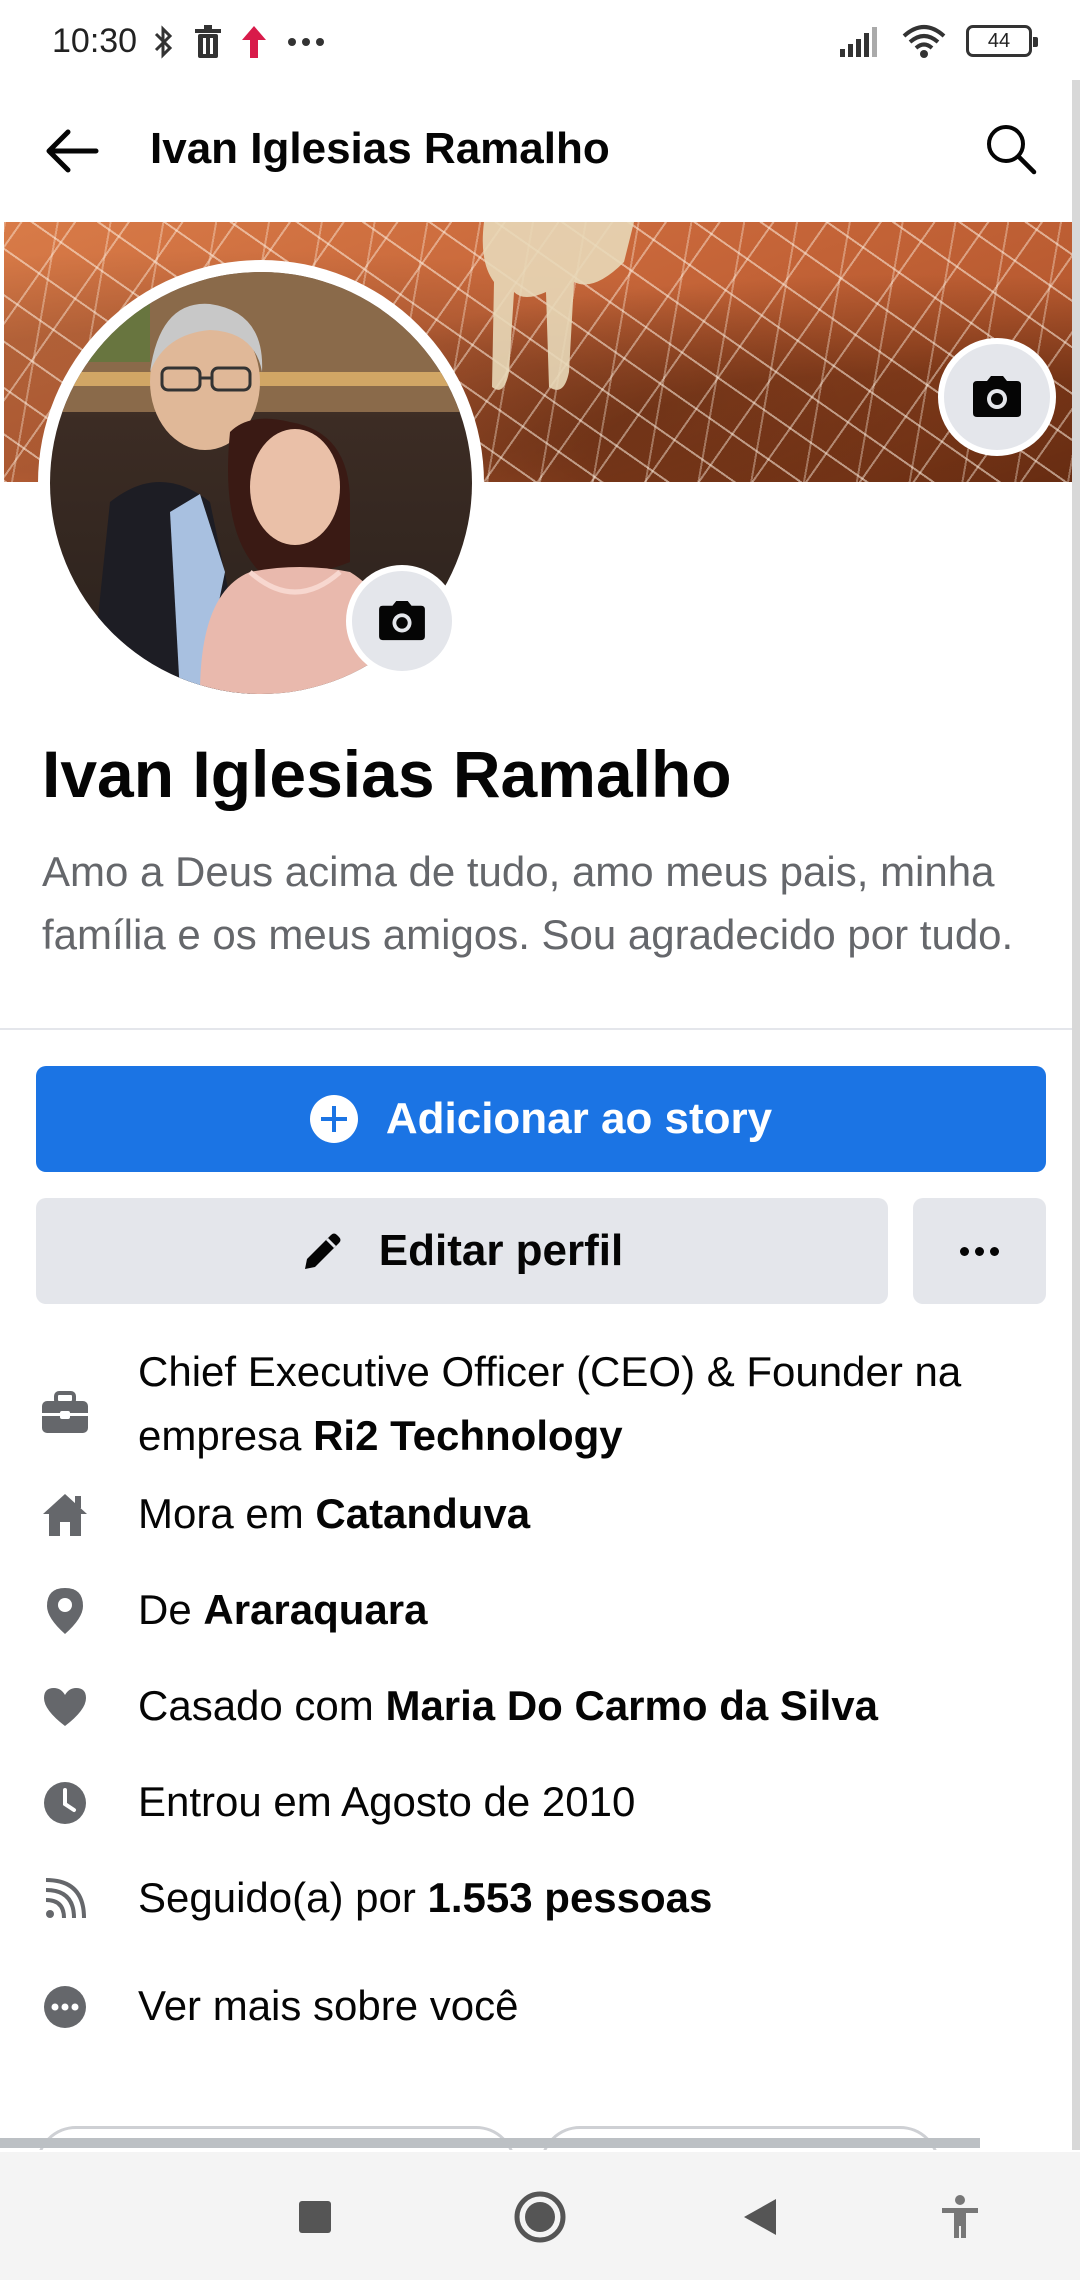 The height and width of the screenshot is (2280, 1080). I want to click on detail-from-text: De Araraquara, so click(588, 1610).